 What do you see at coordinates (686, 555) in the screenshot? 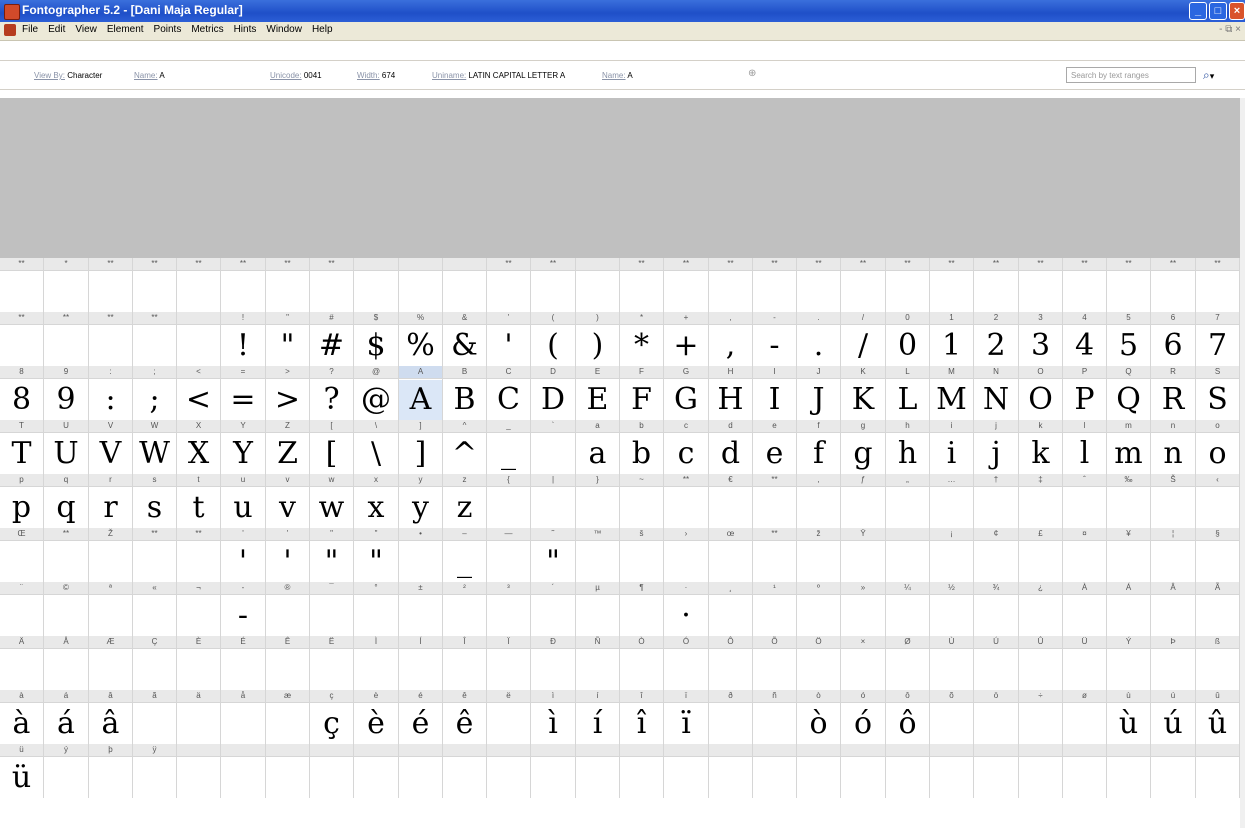
I see `glyph-cell: ›` at bounding box center [686, 555].